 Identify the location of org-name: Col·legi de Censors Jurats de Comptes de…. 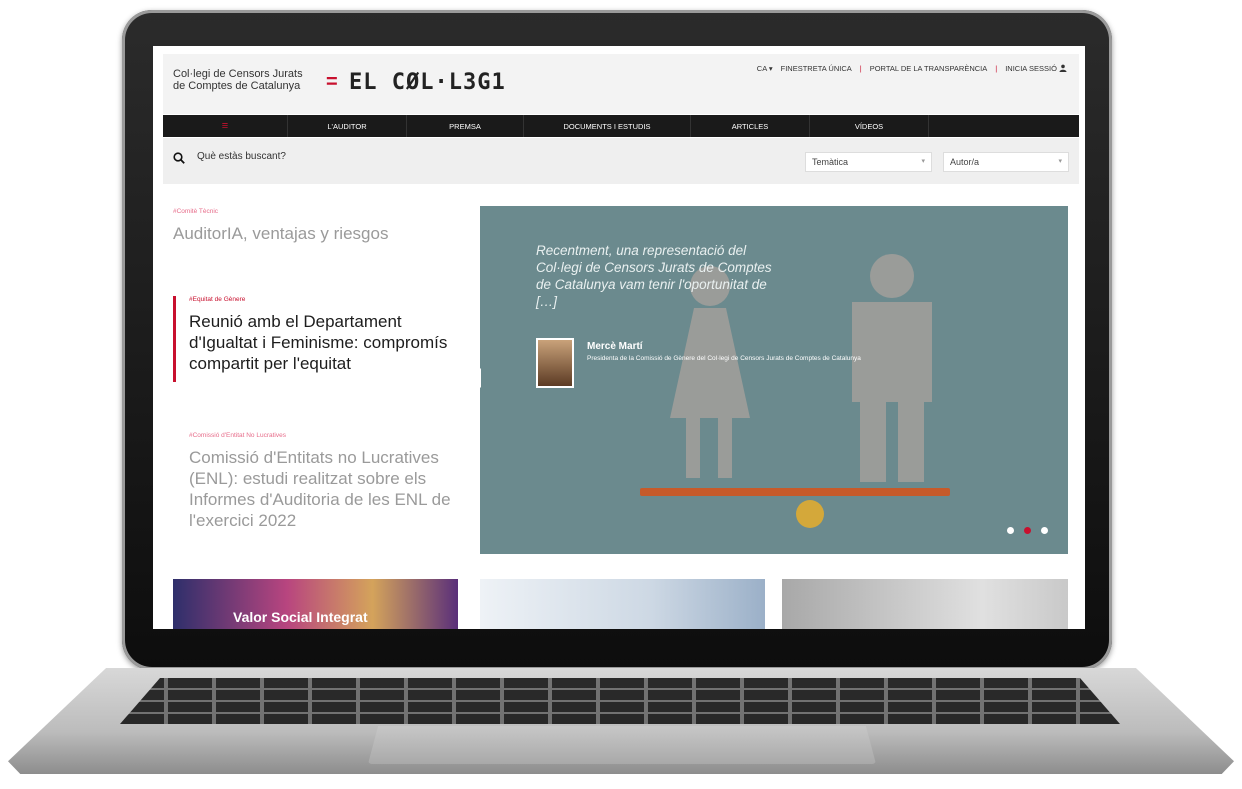
(238, 80).